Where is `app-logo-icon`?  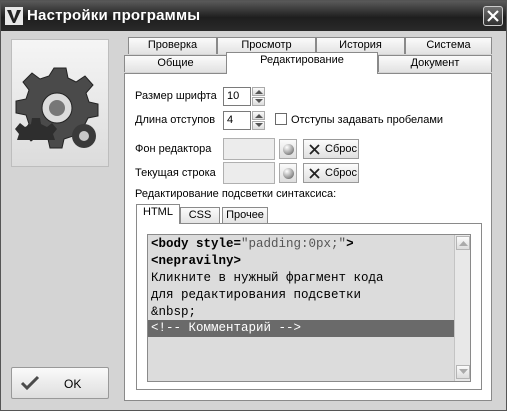
app-logo-icon is located at coordinates (14, 16).